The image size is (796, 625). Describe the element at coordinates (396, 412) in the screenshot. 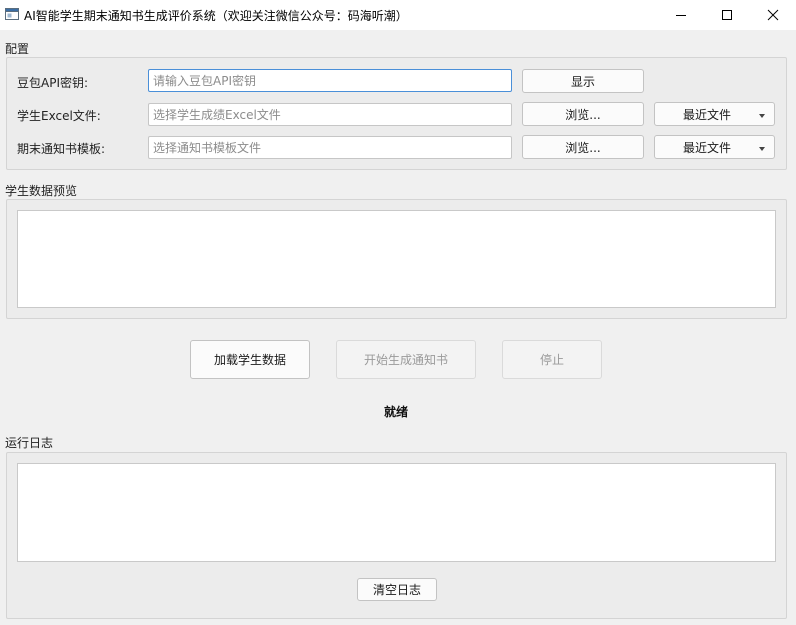

I see `status-label: 就绪` at that location.